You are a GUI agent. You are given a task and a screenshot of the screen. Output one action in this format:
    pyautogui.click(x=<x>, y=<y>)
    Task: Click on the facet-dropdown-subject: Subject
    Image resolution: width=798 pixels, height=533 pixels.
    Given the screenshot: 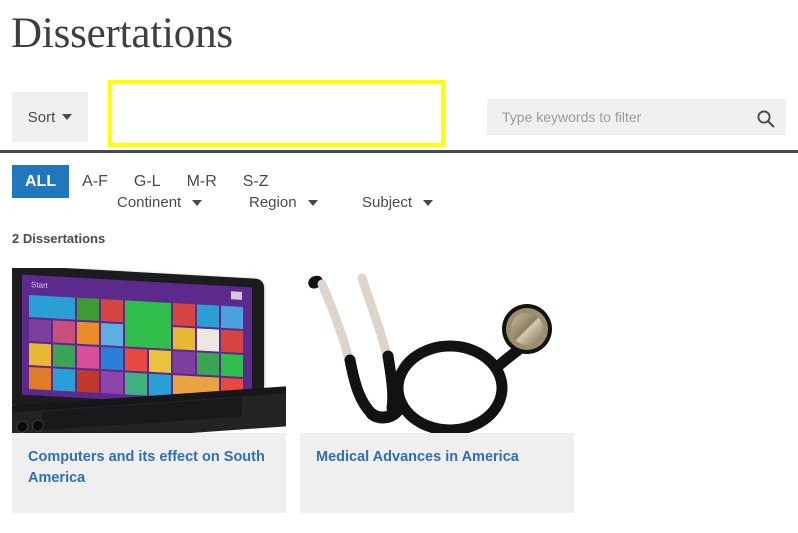 What is the action you would take?
    pyautogui.click(x=398, y=203)
    